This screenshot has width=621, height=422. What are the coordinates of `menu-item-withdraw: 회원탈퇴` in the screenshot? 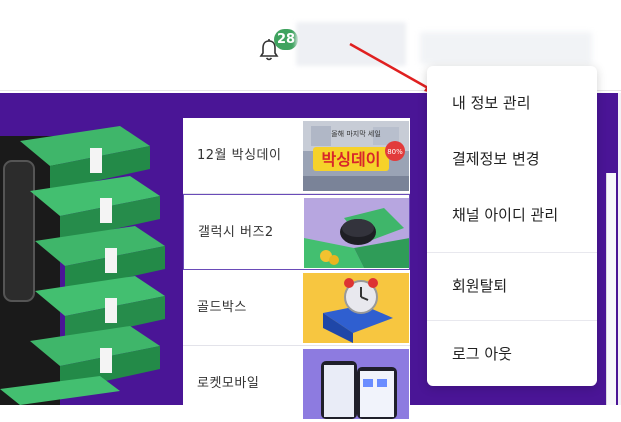 It's located at (512, 286).